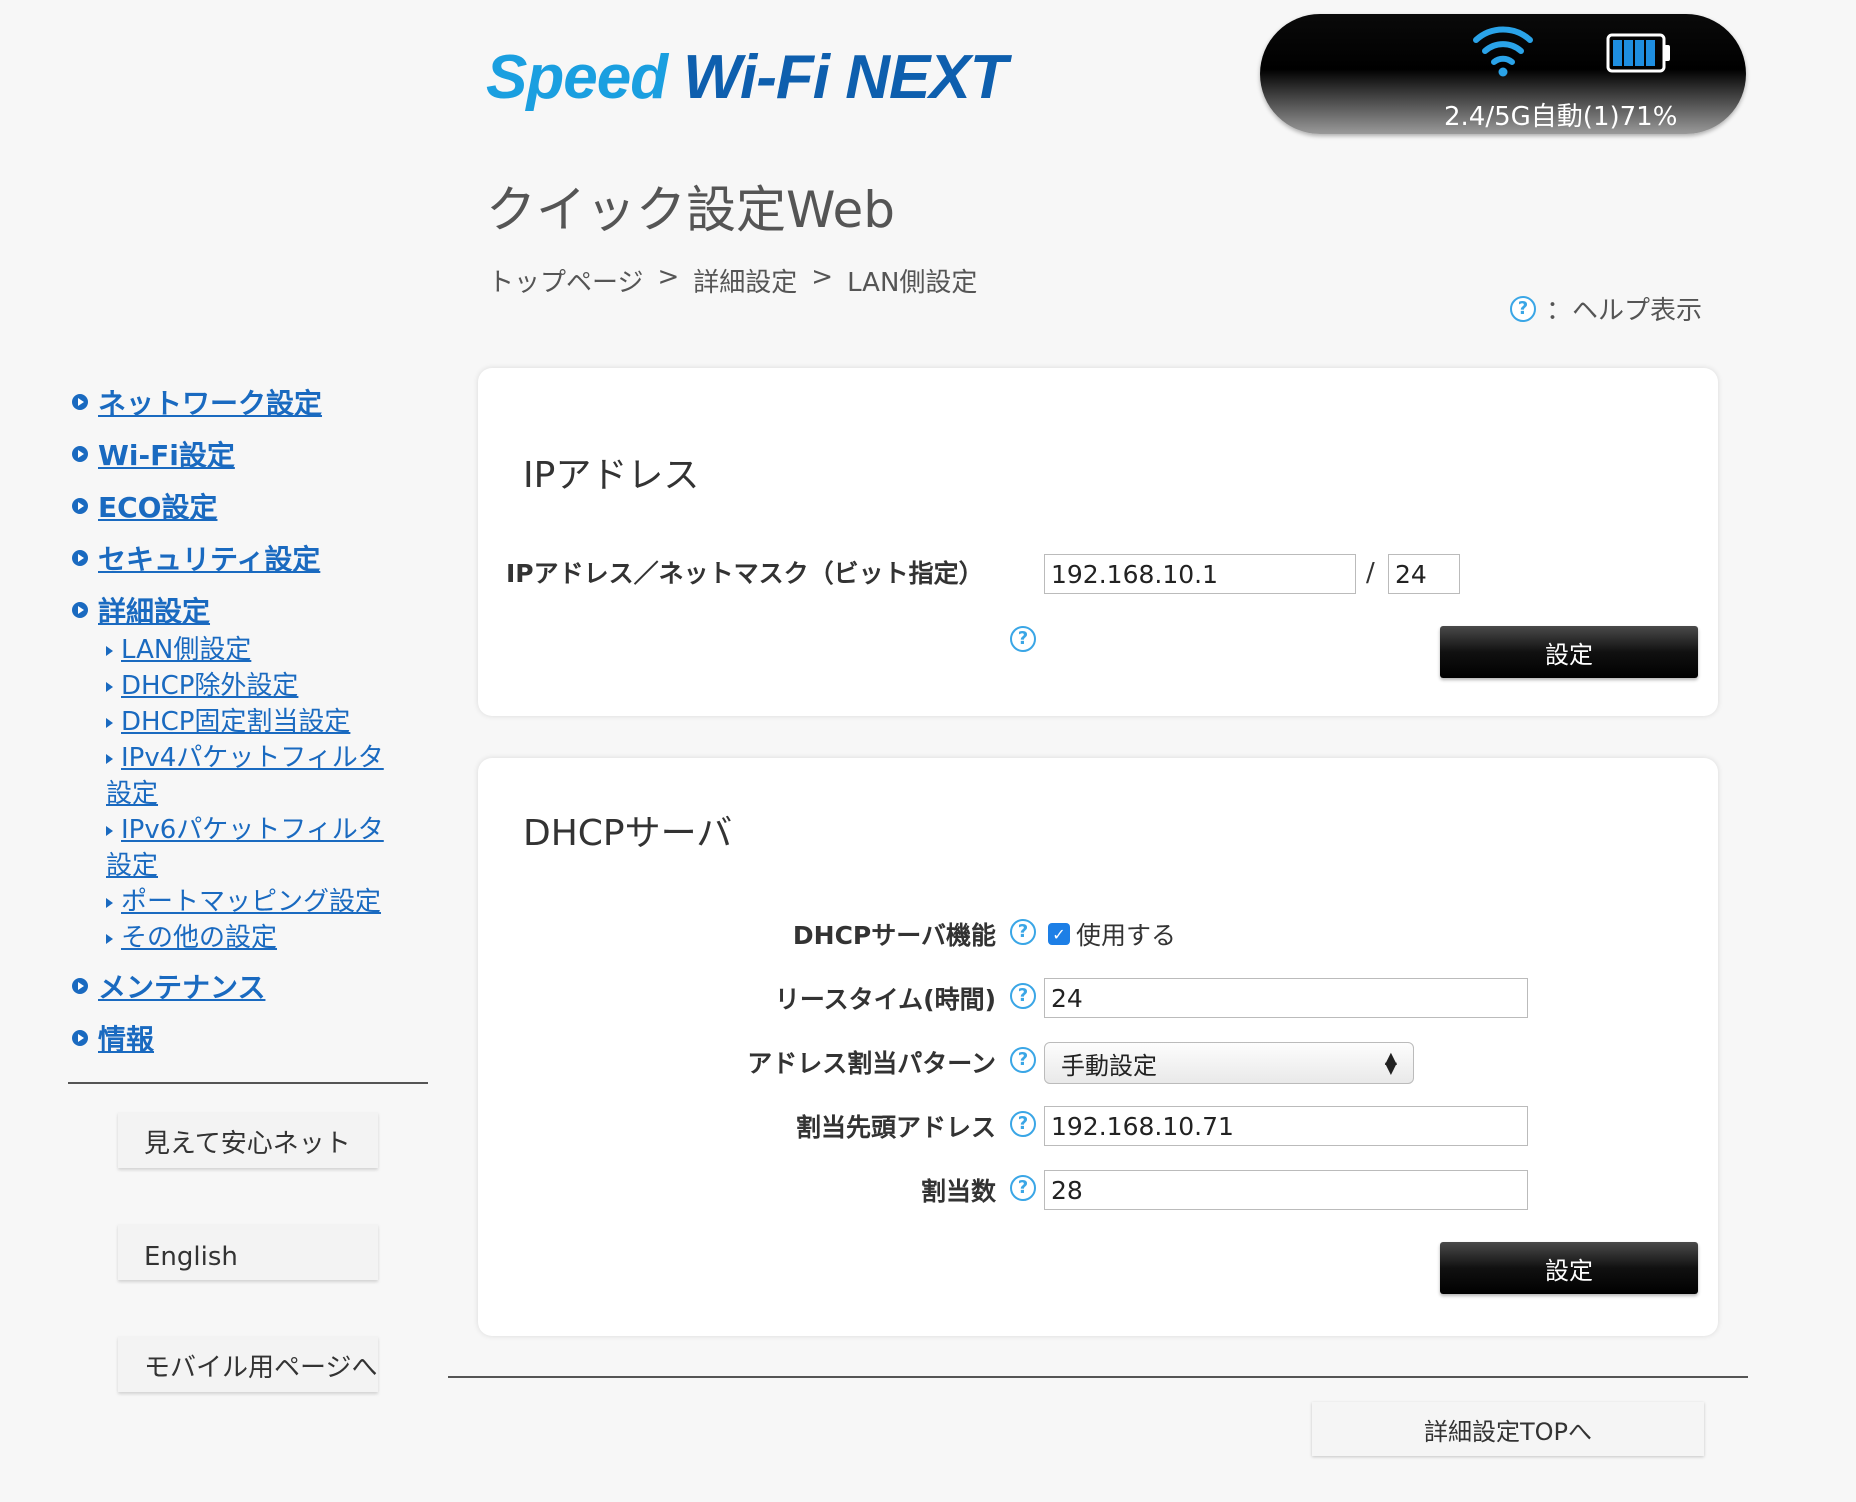 The image size is (1856, 1502). What do you see at coordinates (611, 475) in the screenshot?
I see `ip-panel-title: IPアドレス` at bounding box center [611, 475].